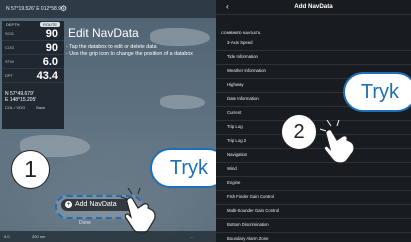 The image size is (411, 242). I want to click on databox-header-left: DEPTH, so click(13, 24).